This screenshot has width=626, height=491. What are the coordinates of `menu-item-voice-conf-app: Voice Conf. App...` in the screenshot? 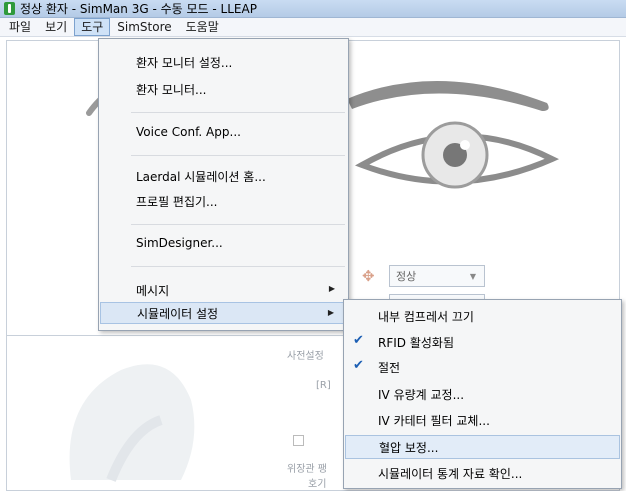 It's located at (223, 132).